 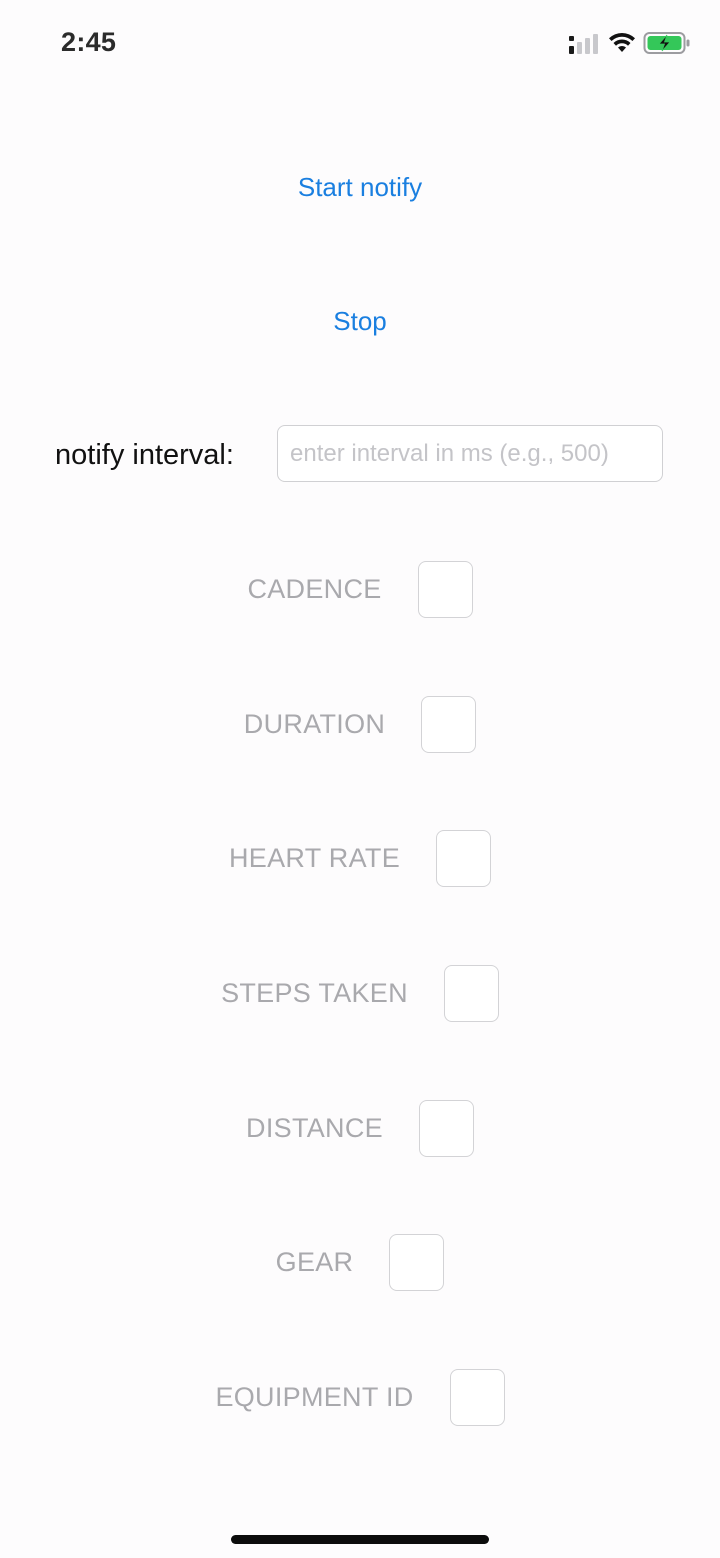 I want to click on metric-label-duration: DURATION, so click(x=314, y=723).